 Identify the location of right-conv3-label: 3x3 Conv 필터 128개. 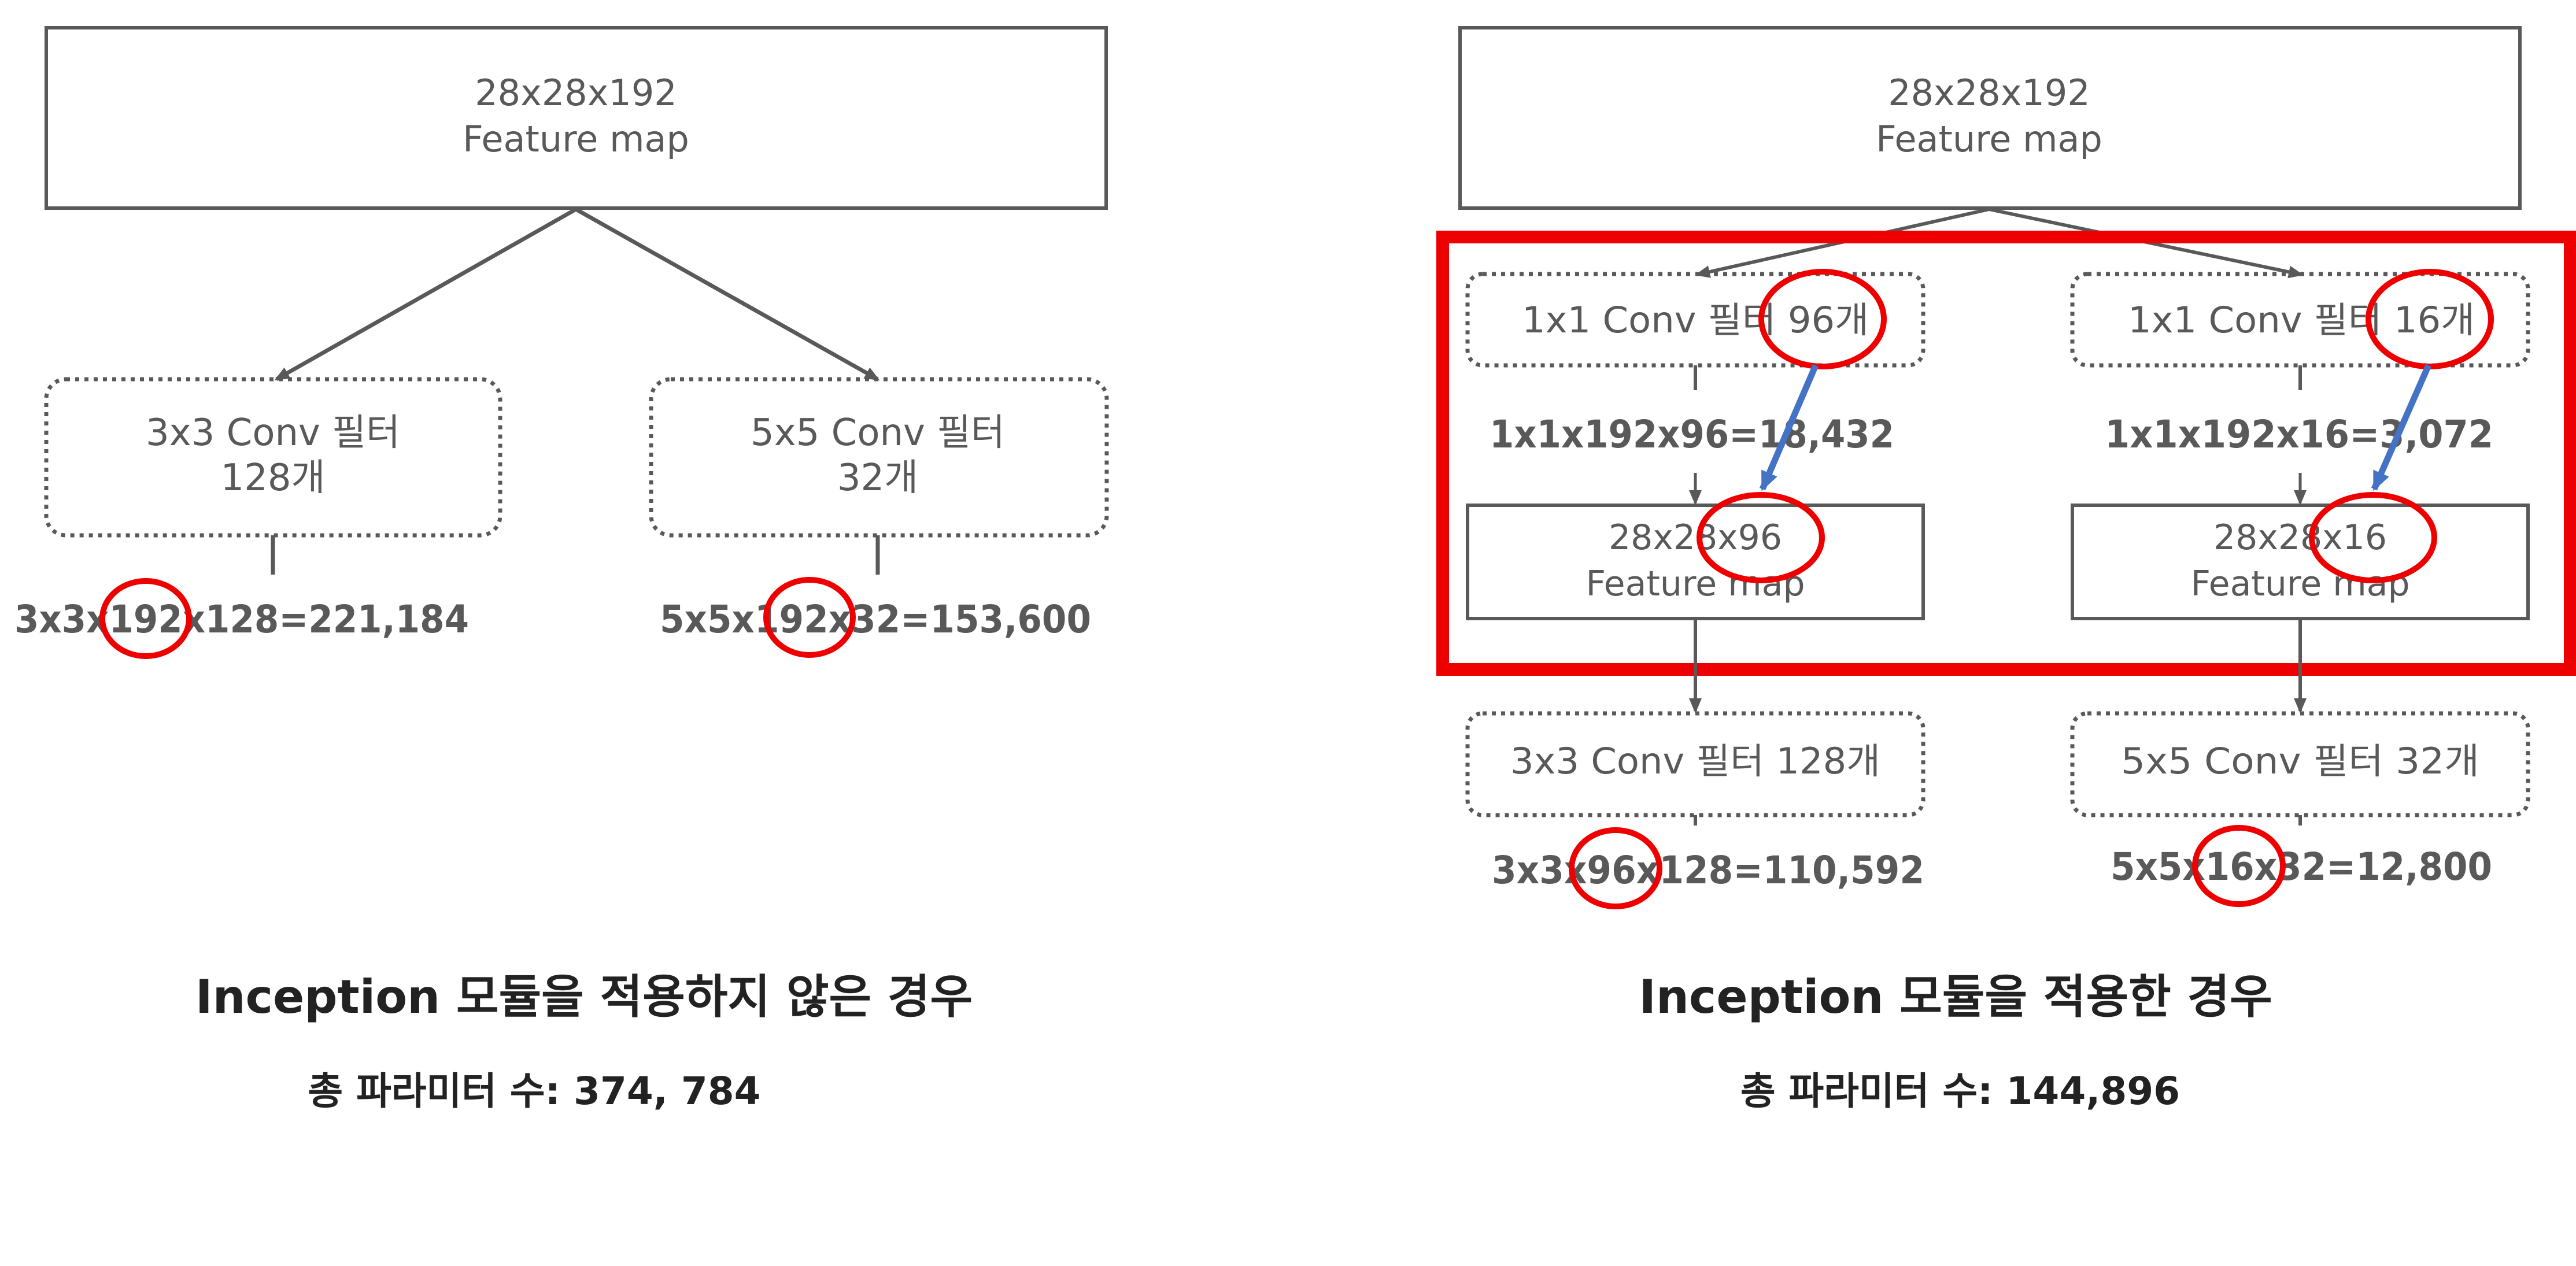
(1695, 761).